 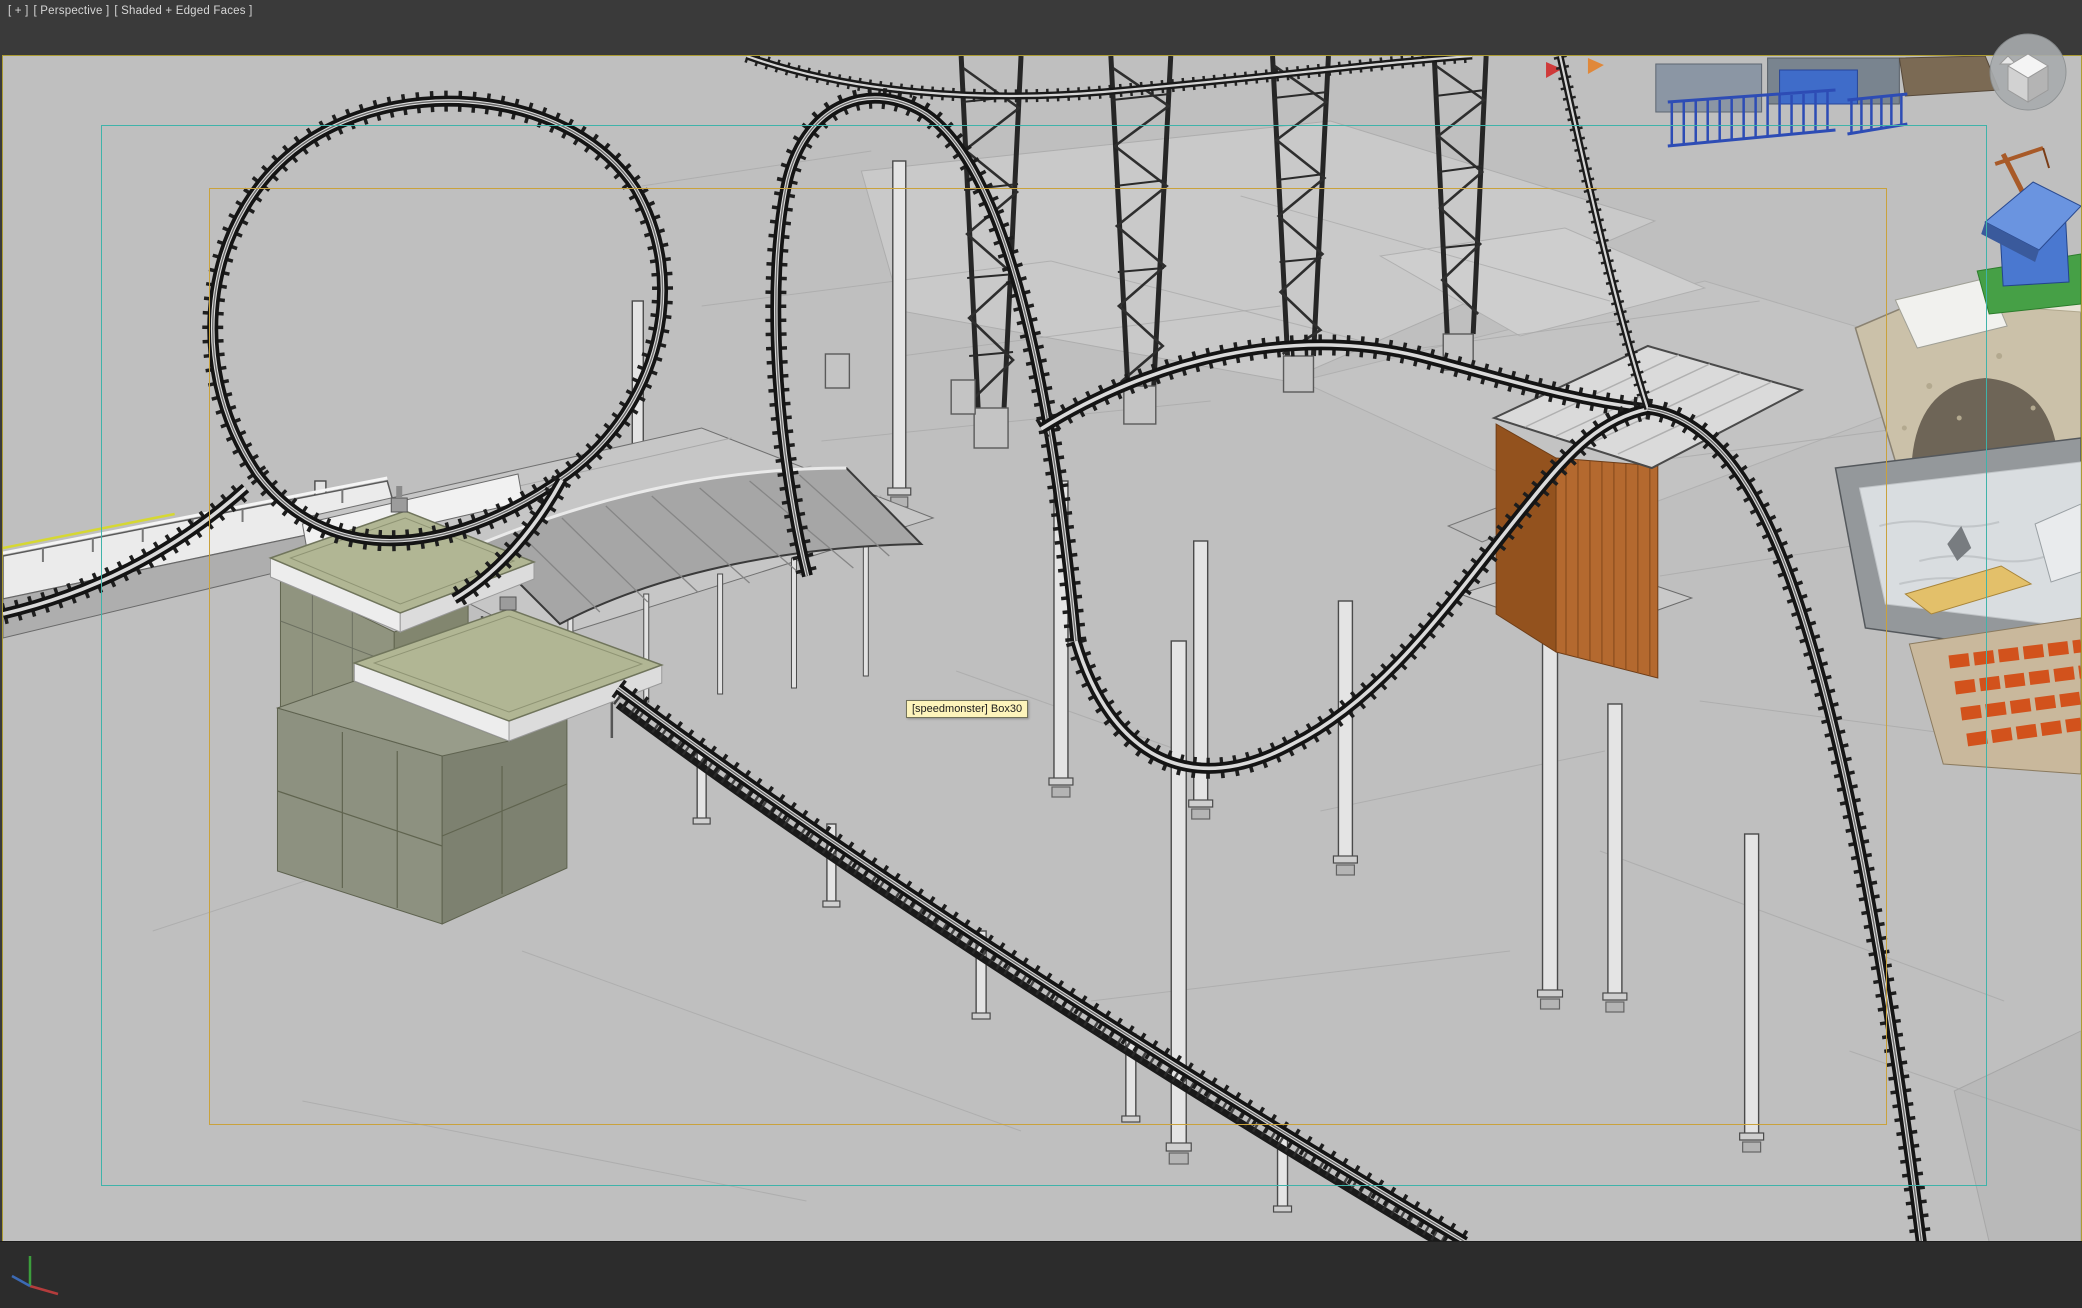 What do you see at coordinates (967, 709) in the screenshot?
I see `object-tooltip: [speedmonster] Box30` at bounding box center [967, 709].